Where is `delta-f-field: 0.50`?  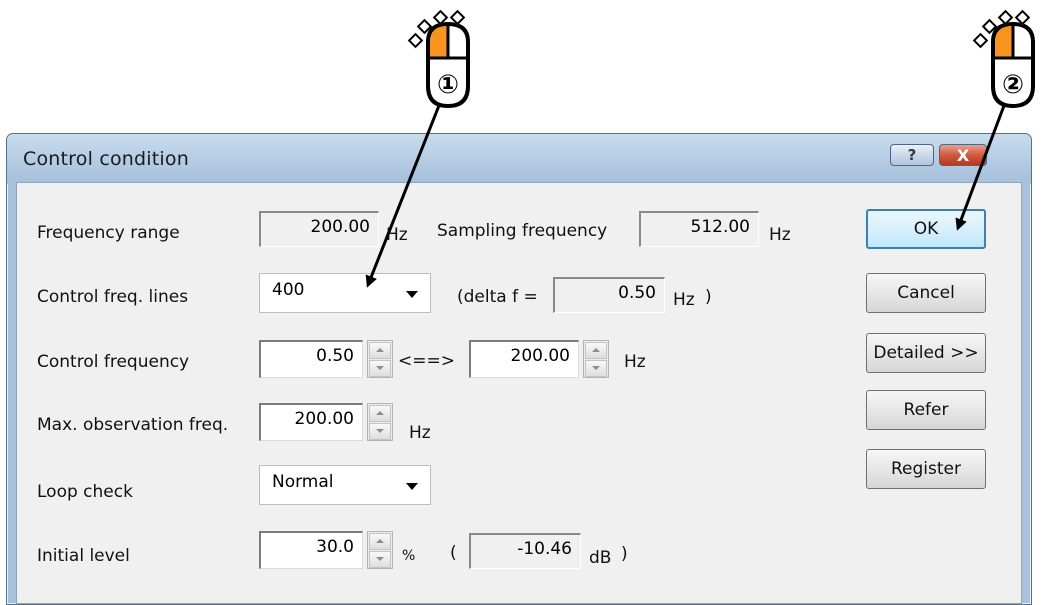
delta-f-field: 0.50 is located at coordinates (609, 295).